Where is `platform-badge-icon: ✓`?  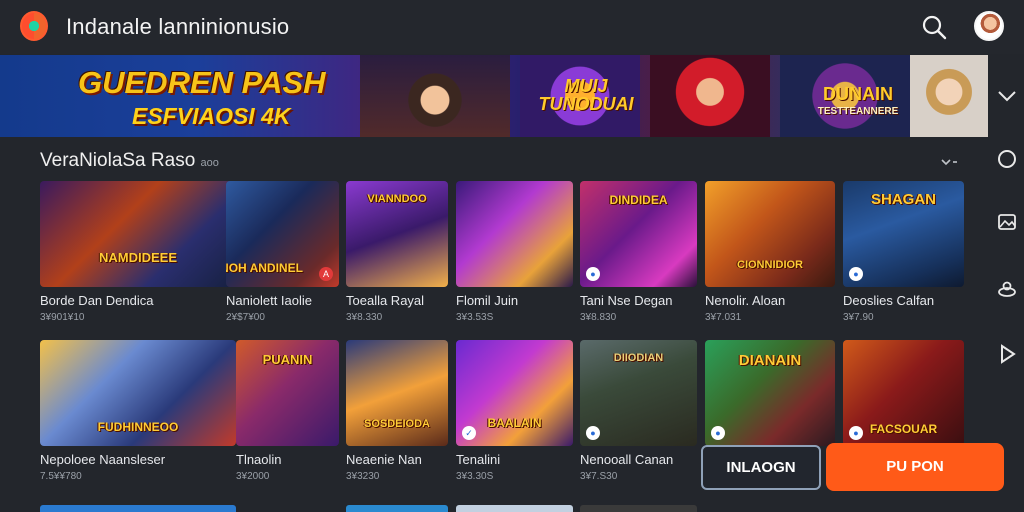
platform-badge-icon: ✓ is located at coordinates (469, 433).